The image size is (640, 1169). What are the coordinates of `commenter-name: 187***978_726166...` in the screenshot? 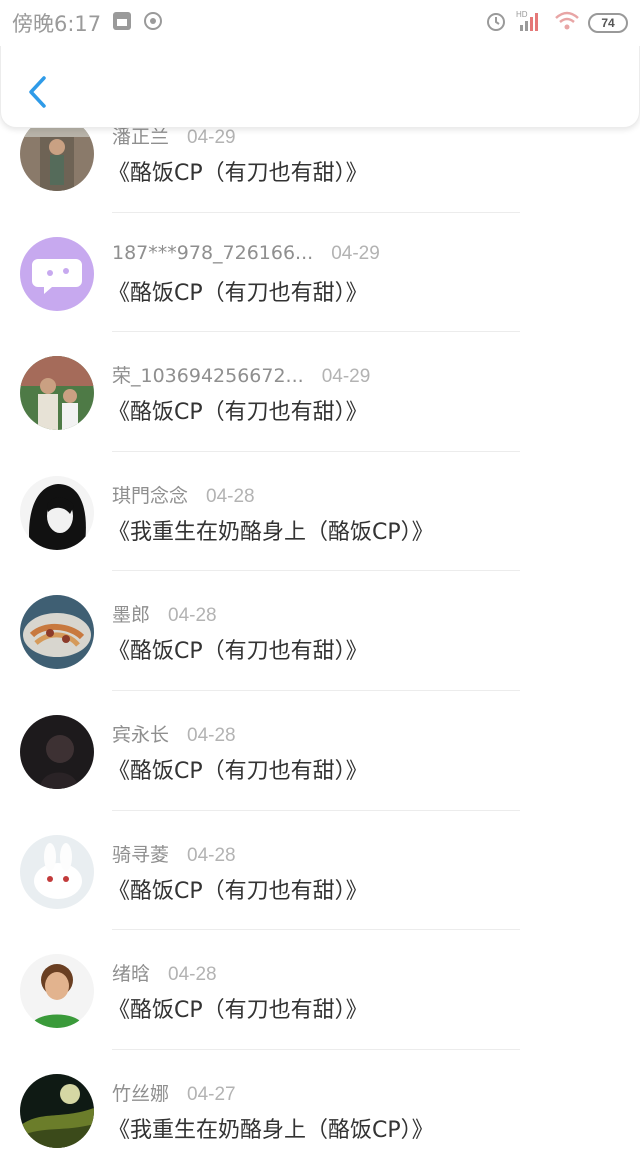 It's located at (212, 253).